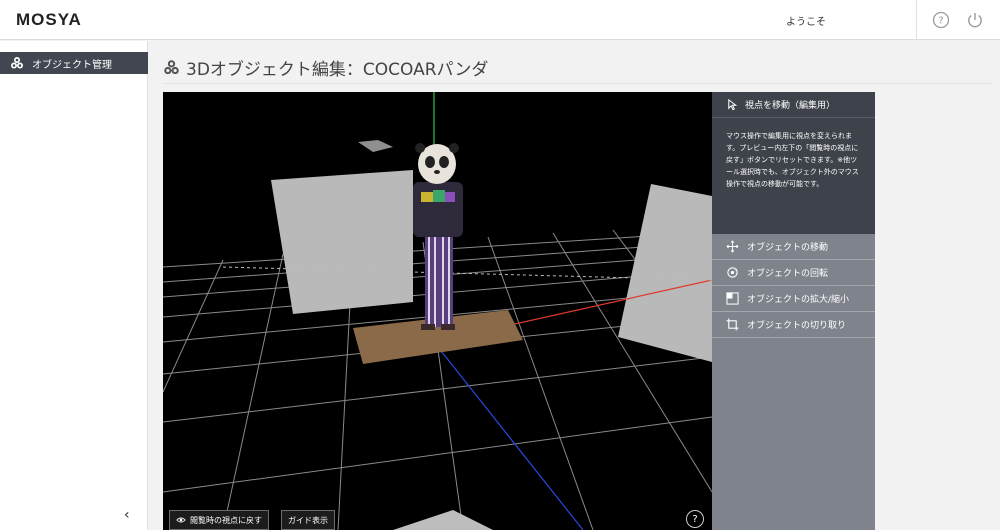 This screenshot has width=1000, height=530. What do you see at coordinates (732, 324) in the screenshot?
I see `crop-icon` at bounding box center [732, 324].